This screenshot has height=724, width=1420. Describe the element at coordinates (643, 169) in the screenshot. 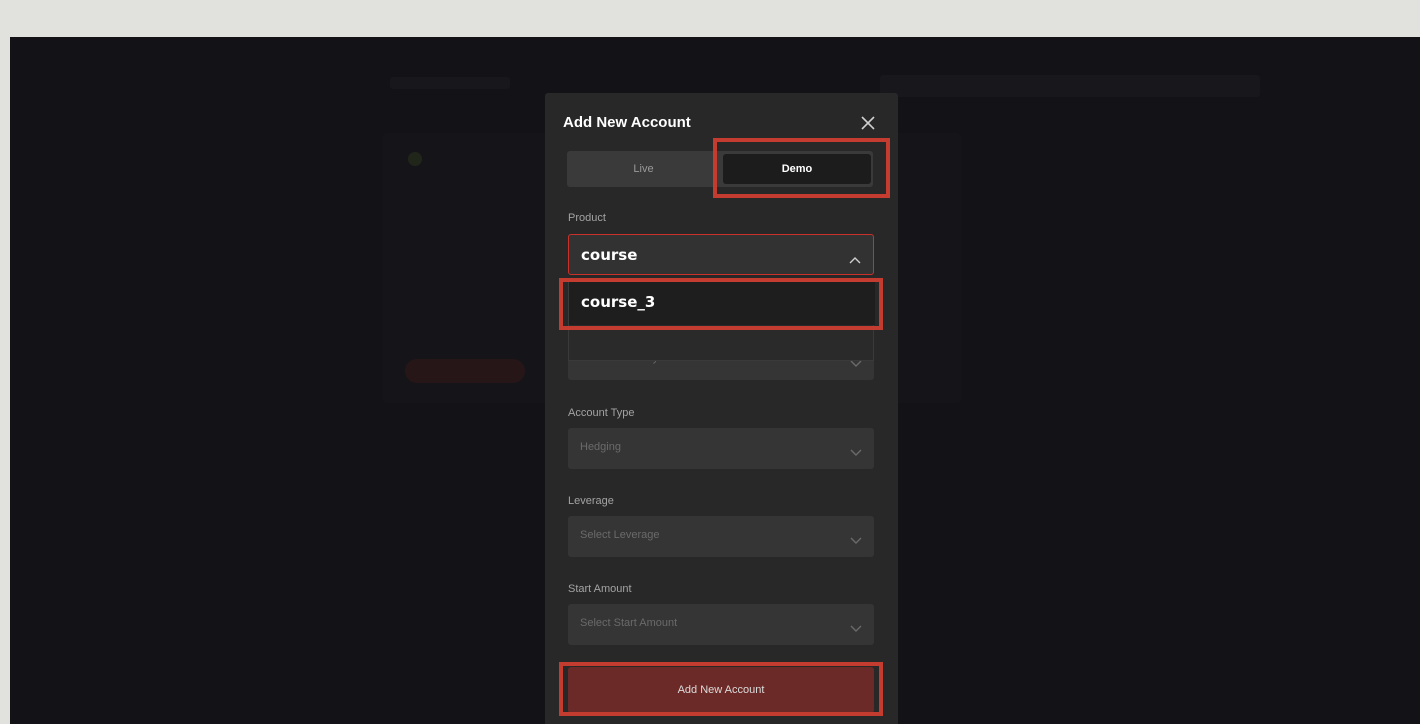

I see `tab-live: Live` at that location.